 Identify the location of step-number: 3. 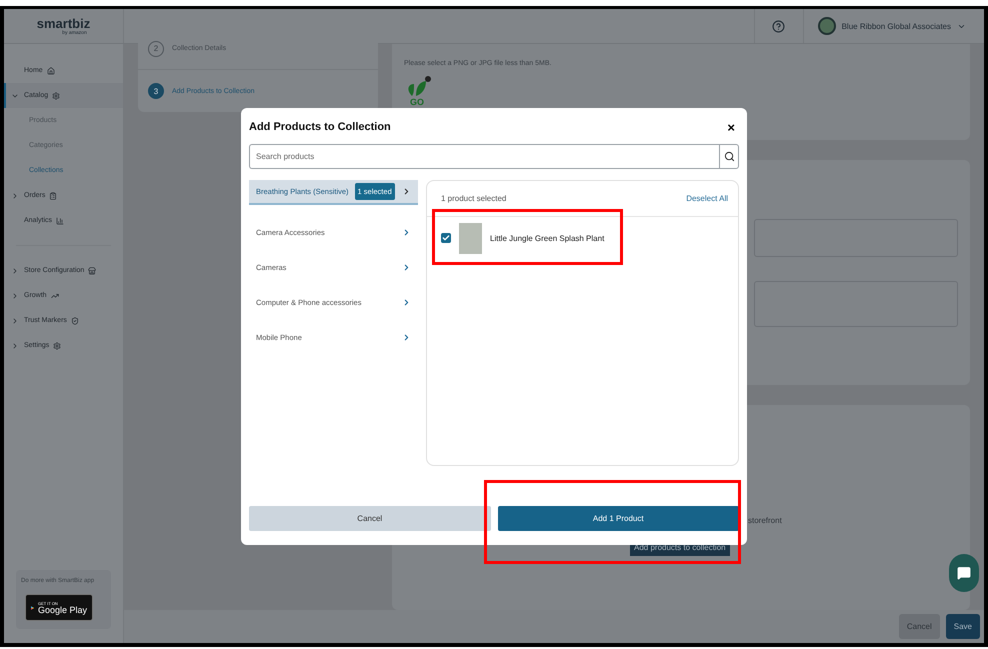
(156, 91).